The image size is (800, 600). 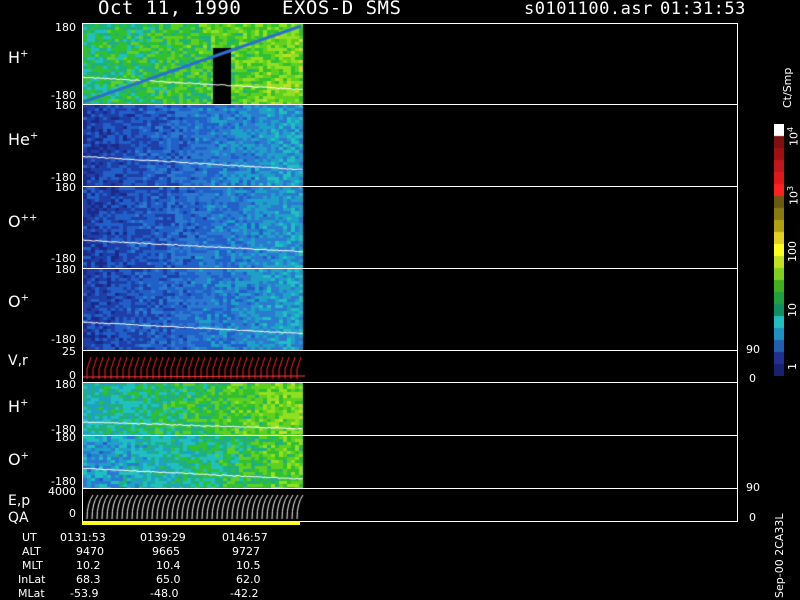 What do you see at coordinates (246, 551) in the screenshot?
I see `alt-3: 9727` at bounding box center [246, 551].